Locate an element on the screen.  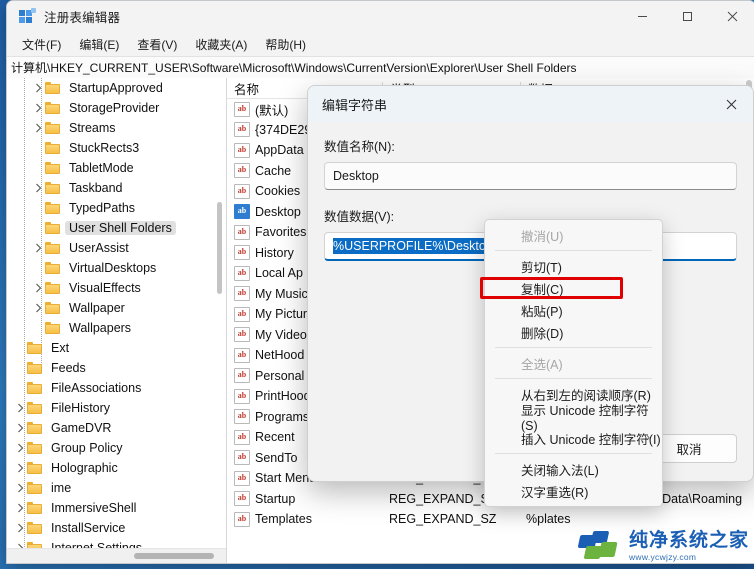
context-menu-item: 汉字重选(R) is located at coordinates (573, 491).